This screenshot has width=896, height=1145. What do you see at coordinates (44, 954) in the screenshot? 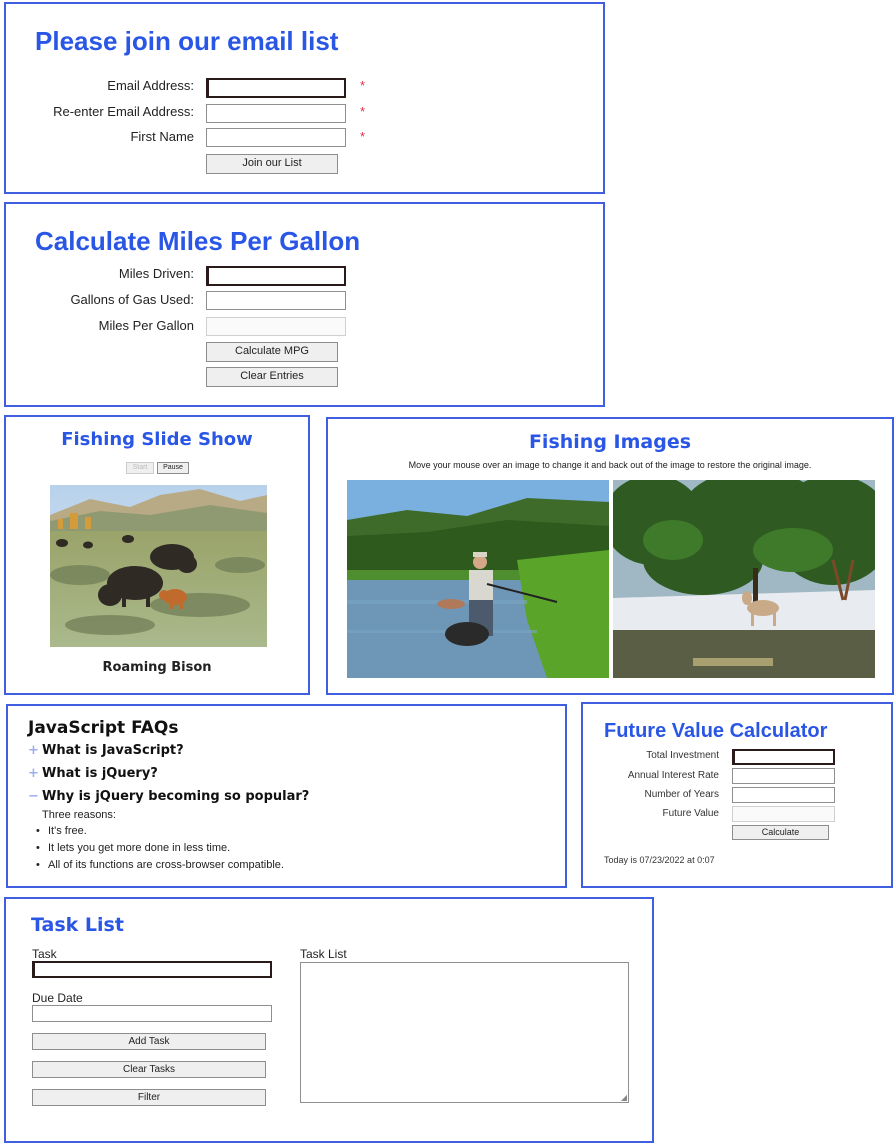
I see `task-label: Task` at bounding box center [44, 954].